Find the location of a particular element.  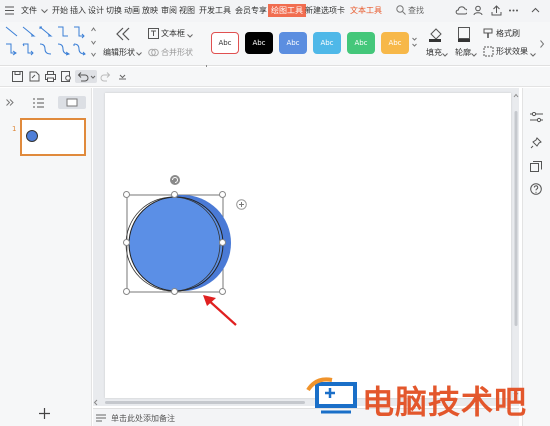

collapse-panel-icon is located at coordinates (10, 103).